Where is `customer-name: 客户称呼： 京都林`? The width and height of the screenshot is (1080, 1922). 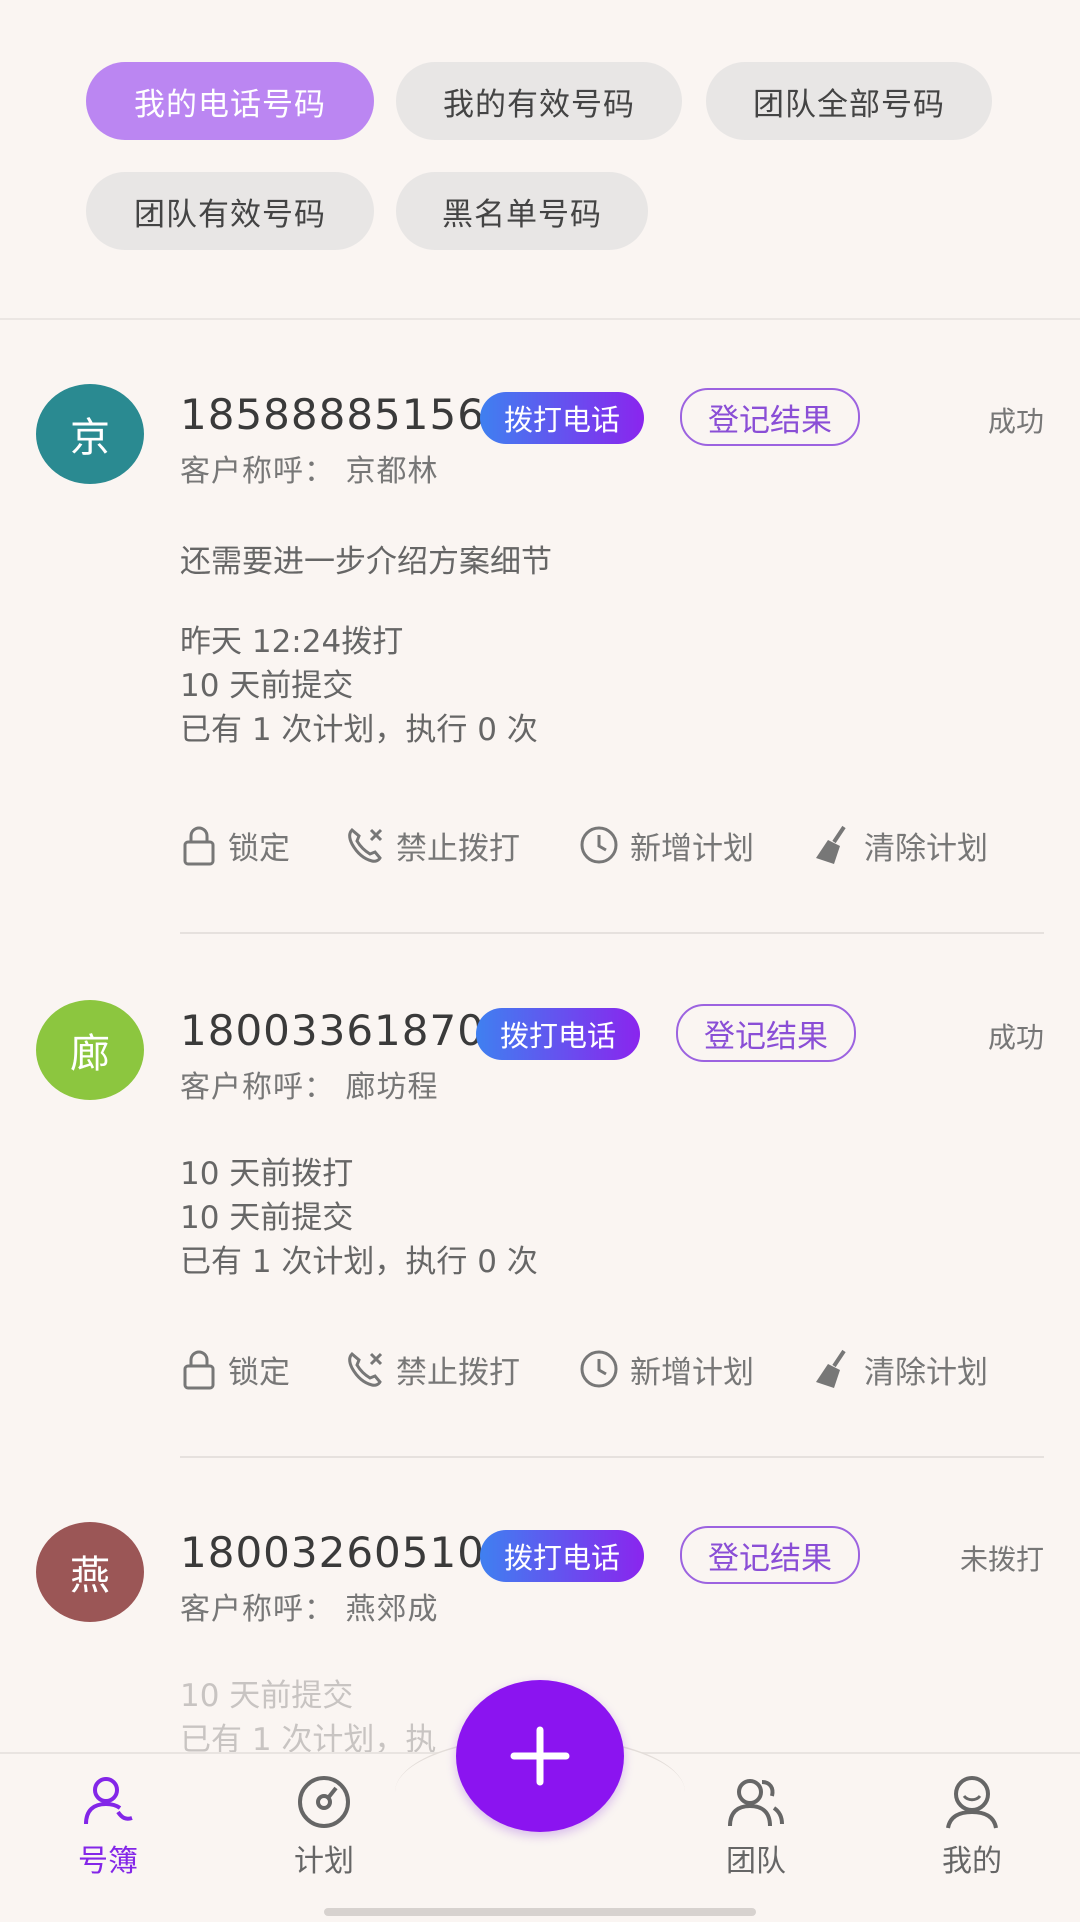
customer-name: 客户称呼： 京都林 is located at coordinates (309, 471).